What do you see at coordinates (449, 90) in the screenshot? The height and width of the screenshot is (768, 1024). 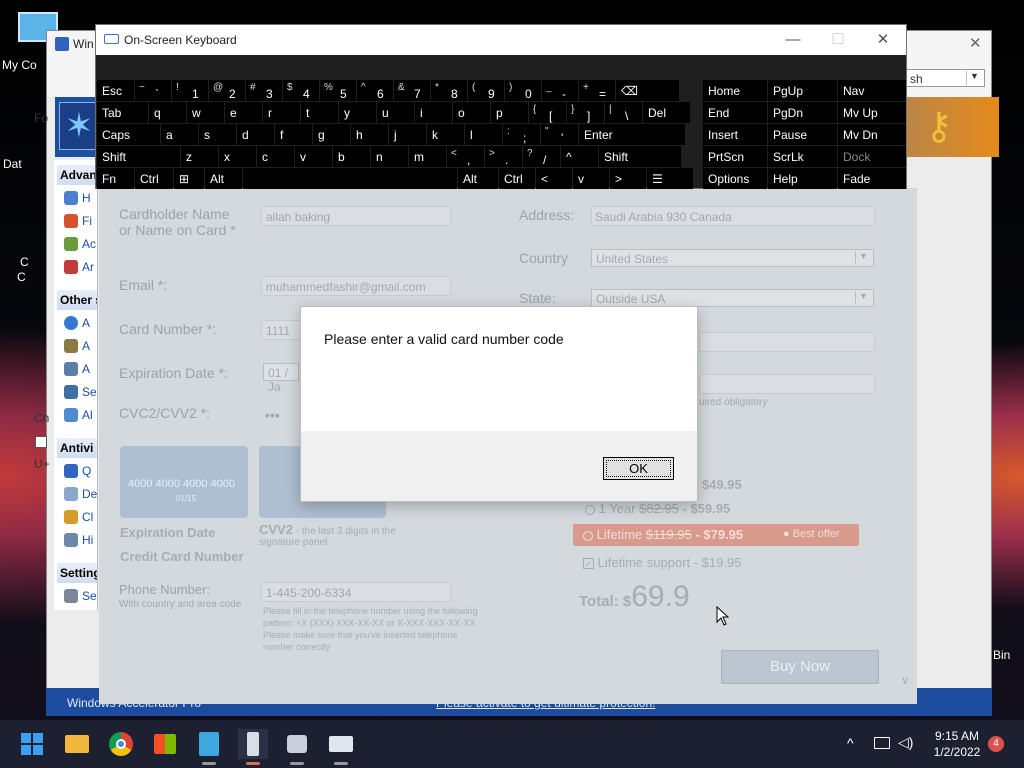 I see `key: * 8` at bounding box center [449, 90].